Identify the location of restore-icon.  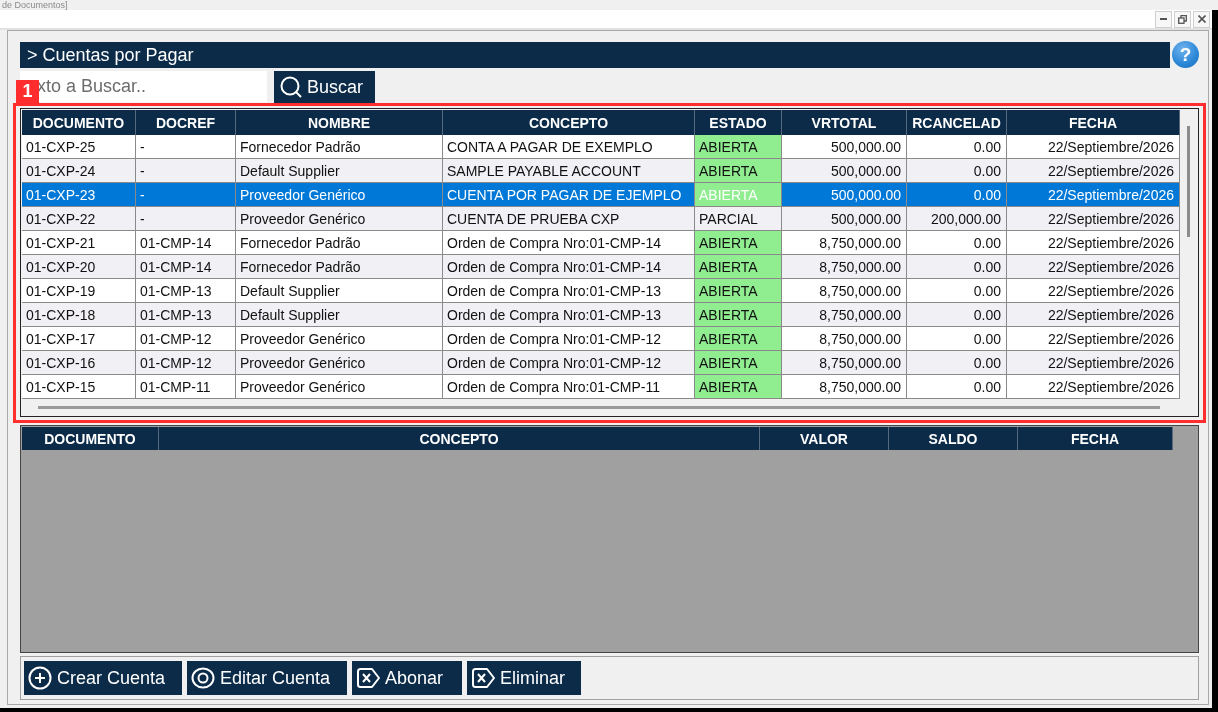
(1182, 19).